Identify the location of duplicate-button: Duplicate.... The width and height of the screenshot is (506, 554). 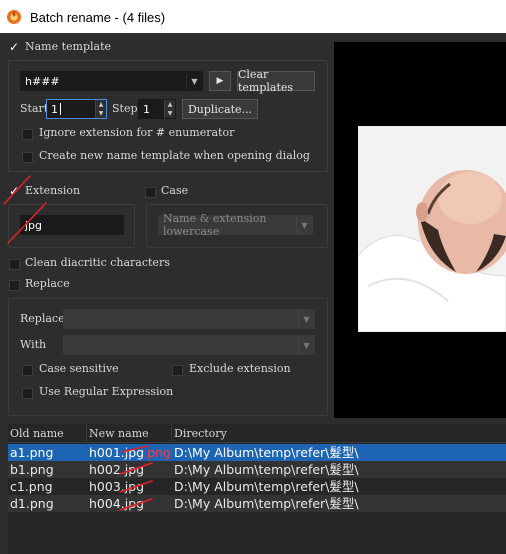
(220, 109).